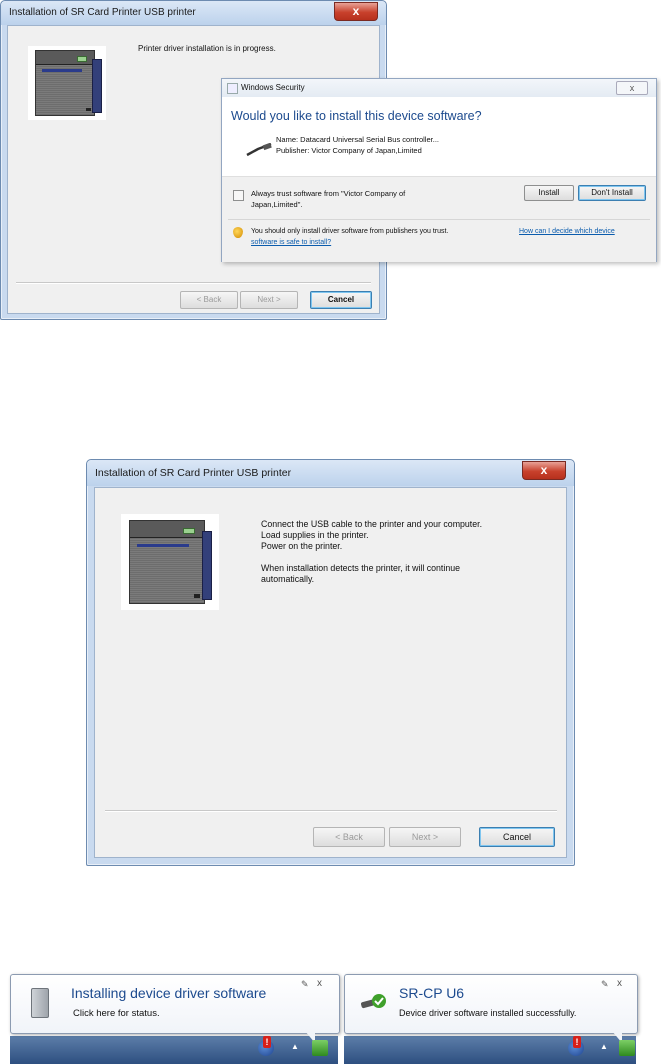  Describe the element at coordinates (302, 546) in the screenshot. I see `instruction-power-on: Power on the printer.` at that location.